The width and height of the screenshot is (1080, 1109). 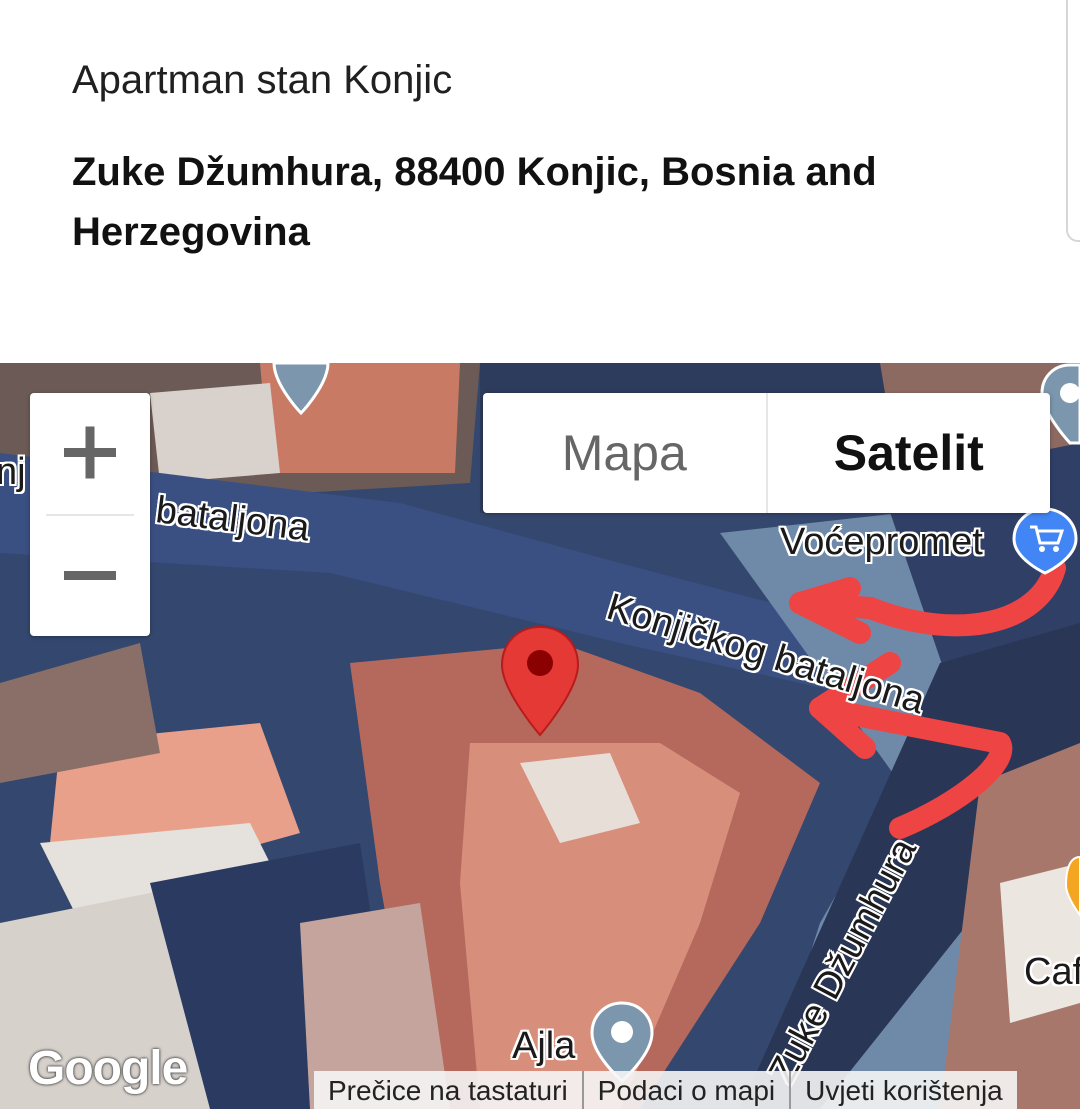 I want to click on keyboard-shortcuts-link: Prečice na tastaturi, so click(x=448, y=1090).